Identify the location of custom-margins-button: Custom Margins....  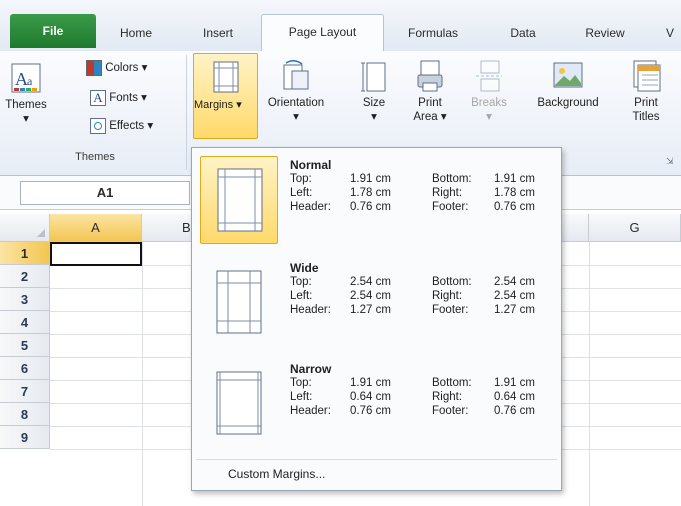
(376, 473).